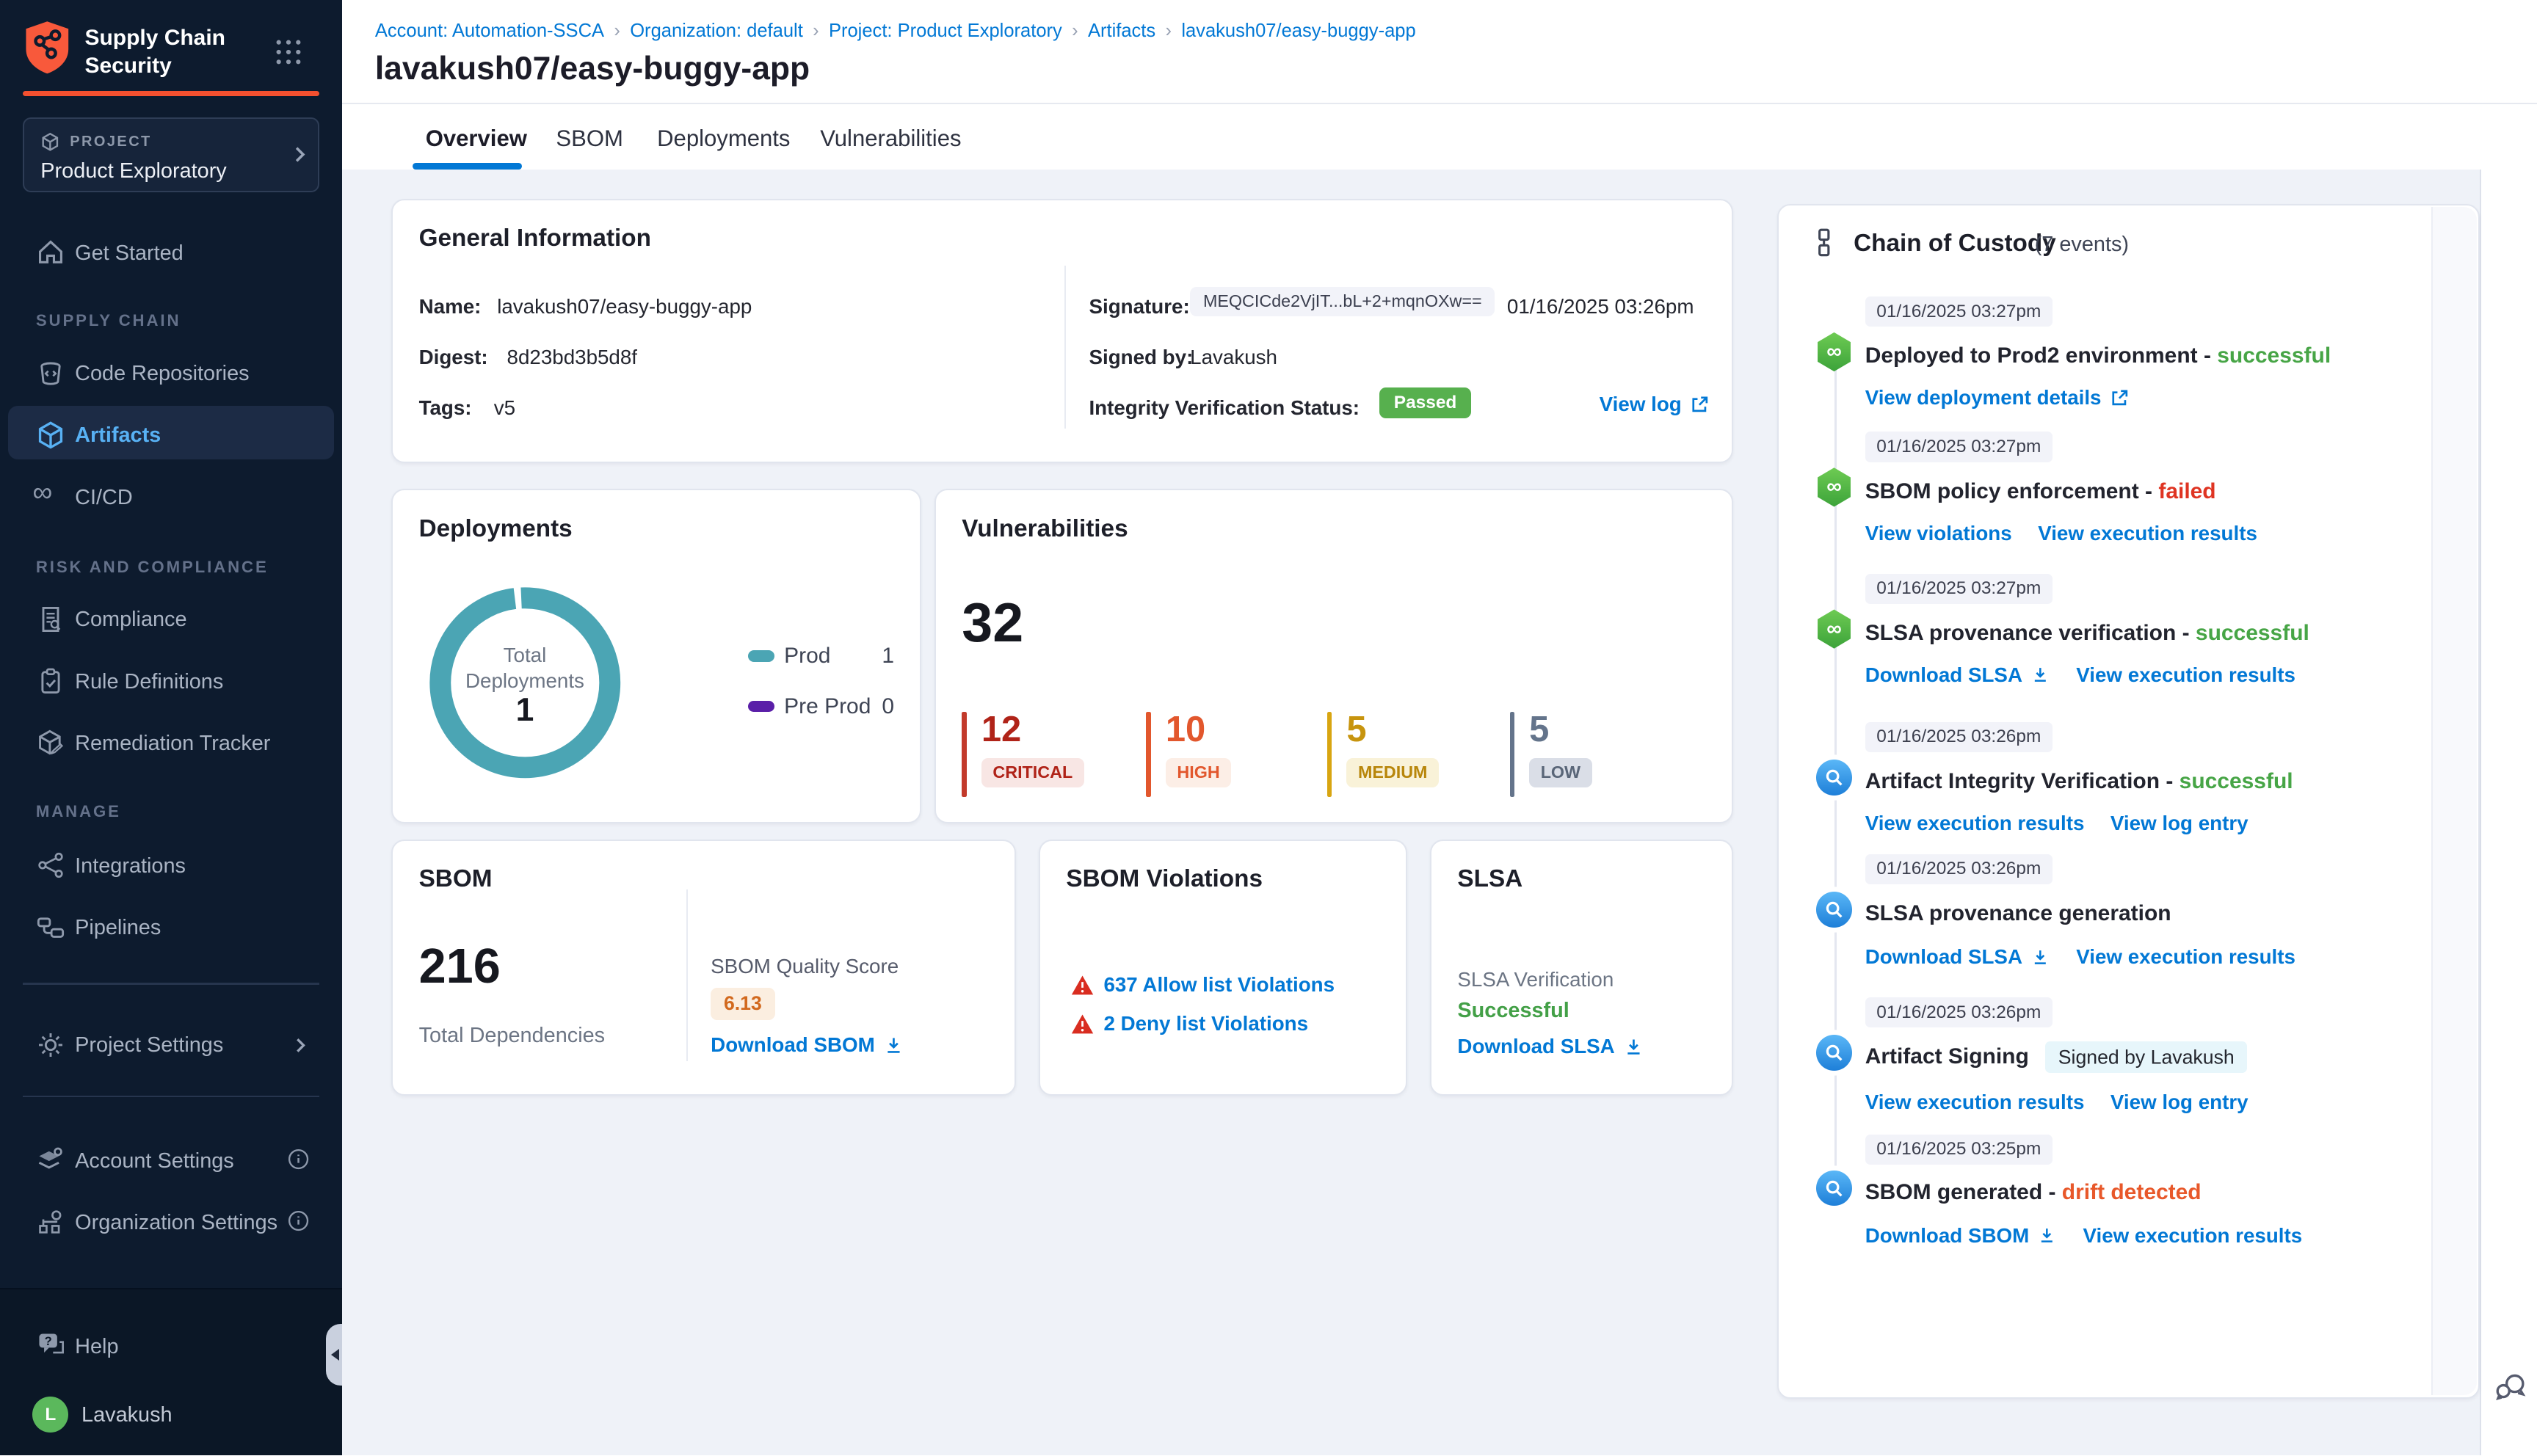  Describe the element at coordinates (2454, 801) in the screenshot. I see `scrollbar-track` at that location.